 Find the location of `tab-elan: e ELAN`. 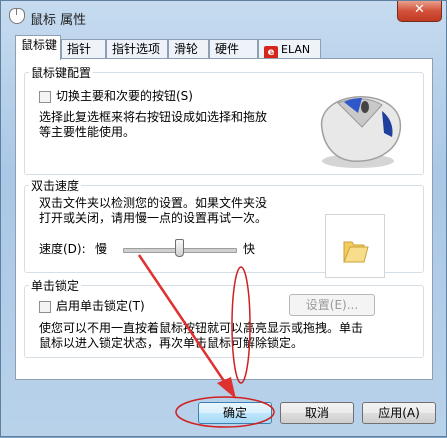

tab-elan: e ELAN is located at coordinates (289, 49).